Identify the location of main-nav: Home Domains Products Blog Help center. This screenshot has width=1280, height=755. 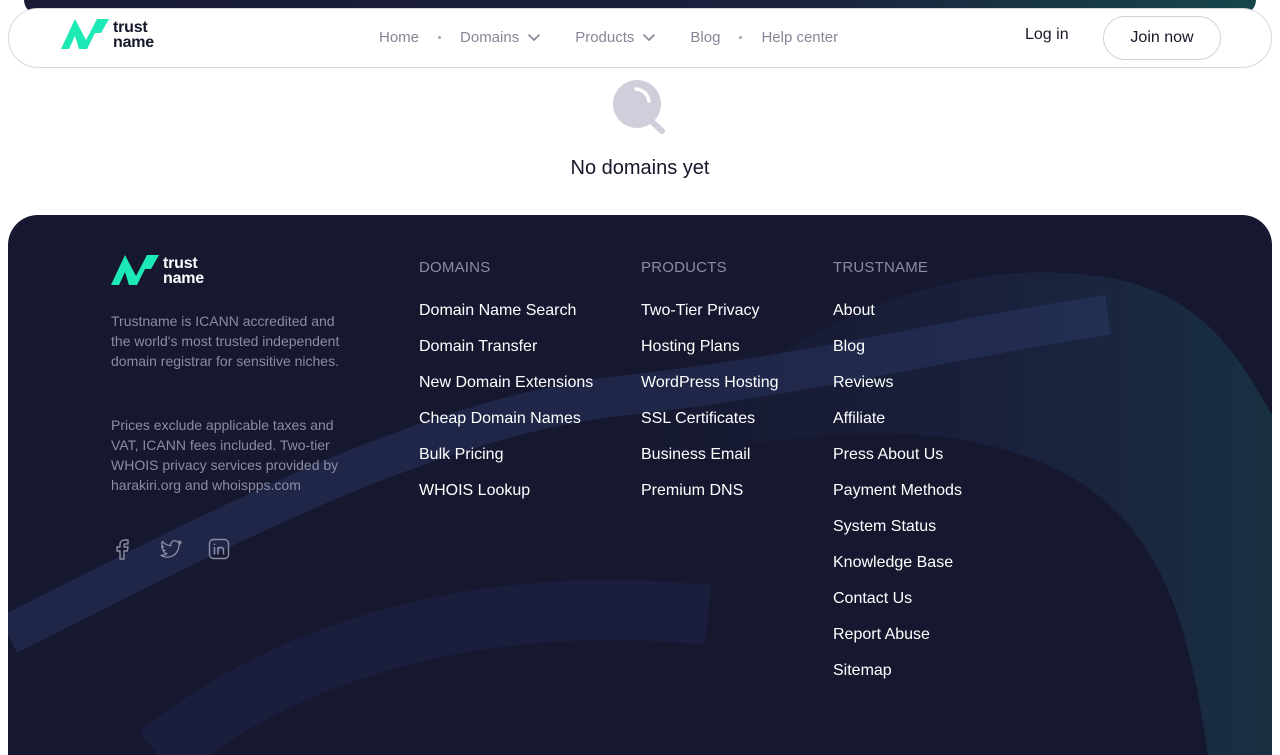
(608, 37).